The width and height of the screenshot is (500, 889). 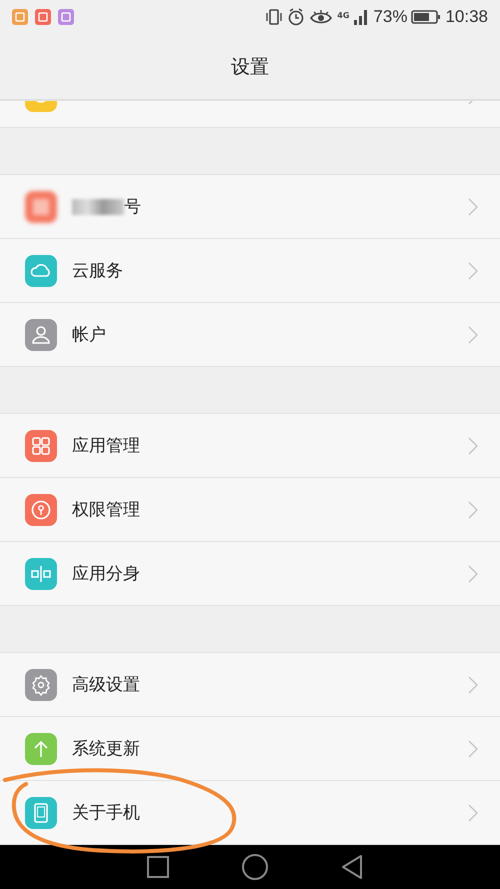 What do you see at coordinates (106, 510) in the screenshot?
I see `item-label: 权限管理` at bounding box center [106, 510].